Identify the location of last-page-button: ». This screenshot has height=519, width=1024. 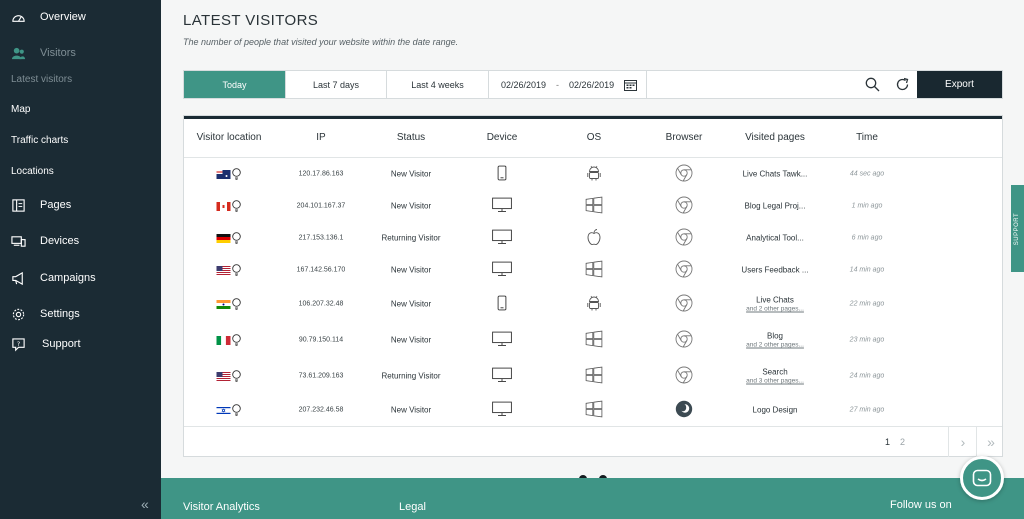
(990, 442).